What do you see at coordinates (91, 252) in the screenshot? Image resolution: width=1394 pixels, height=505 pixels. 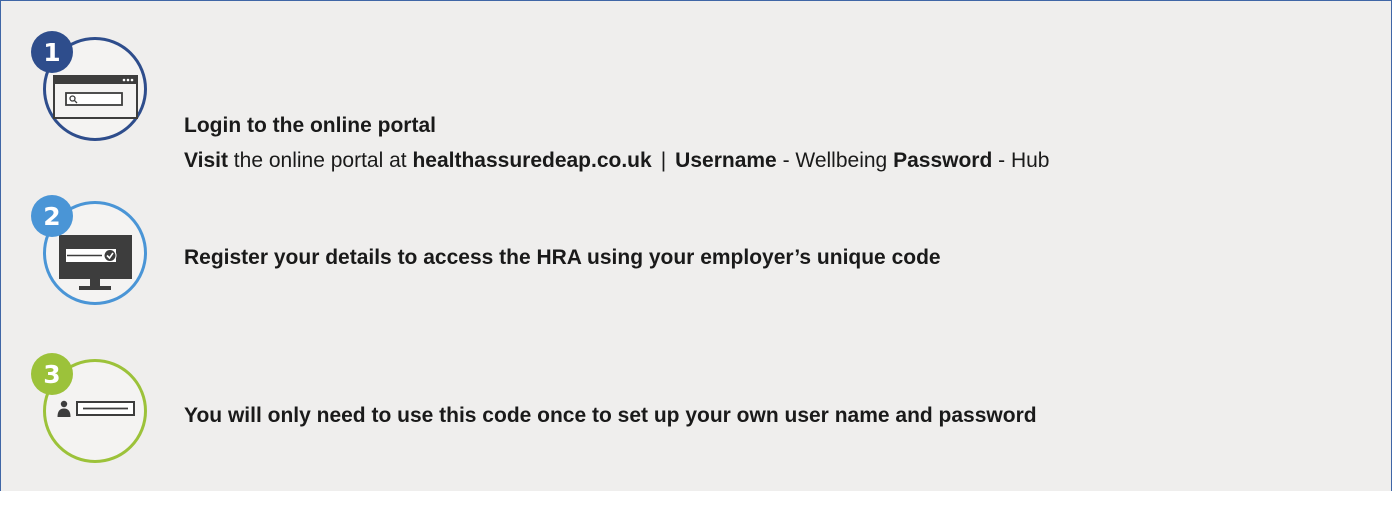 I see `step-2-icon-group: 2` at bounding box center [91, 252].